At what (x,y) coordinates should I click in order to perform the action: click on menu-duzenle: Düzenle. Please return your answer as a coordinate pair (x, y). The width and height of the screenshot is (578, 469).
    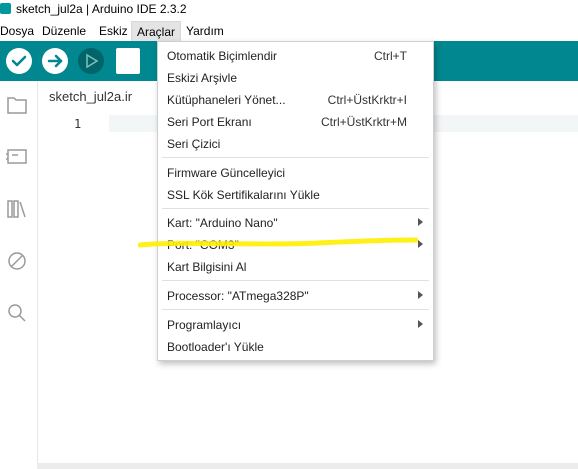
    Looking at the image, I should click on (64, 31).